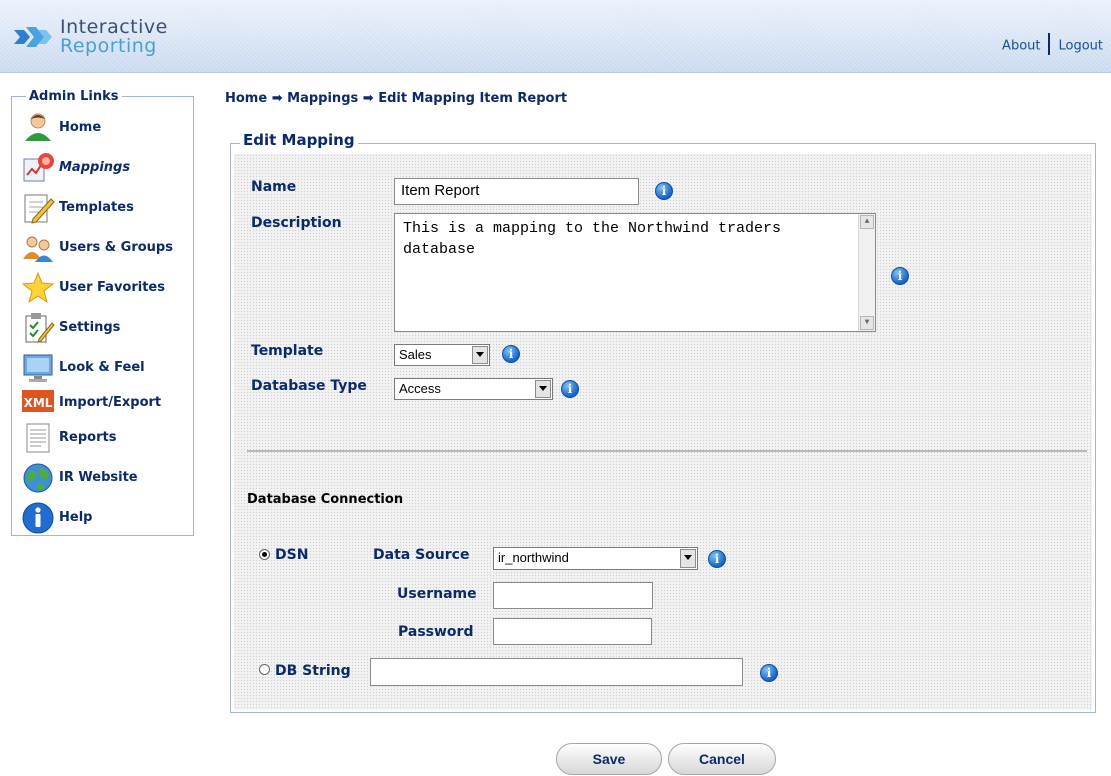  Describe the element at coordinates (38, 518) in the screenshot. I see `help-info-icon` at that location.